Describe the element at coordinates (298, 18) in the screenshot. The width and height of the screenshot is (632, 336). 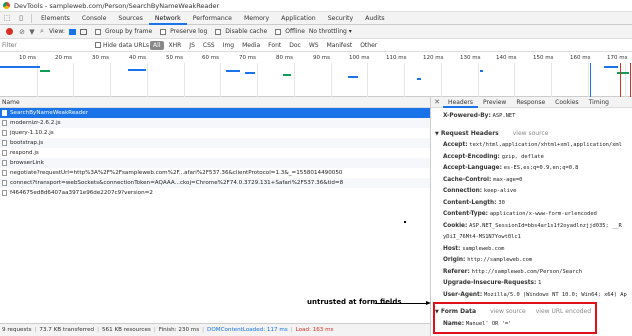
I see `tab-application: Application` at that location.